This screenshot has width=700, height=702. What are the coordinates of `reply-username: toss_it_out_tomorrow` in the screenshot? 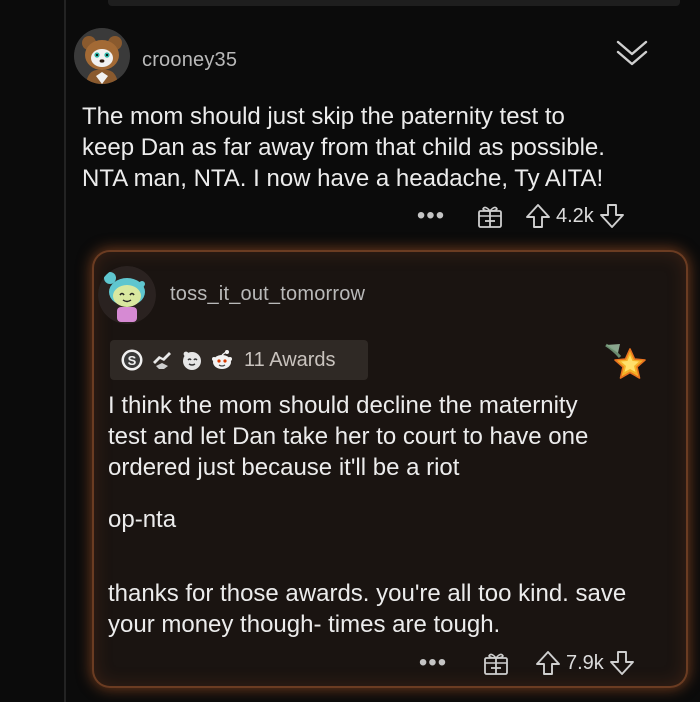 It's located at (267, 294).